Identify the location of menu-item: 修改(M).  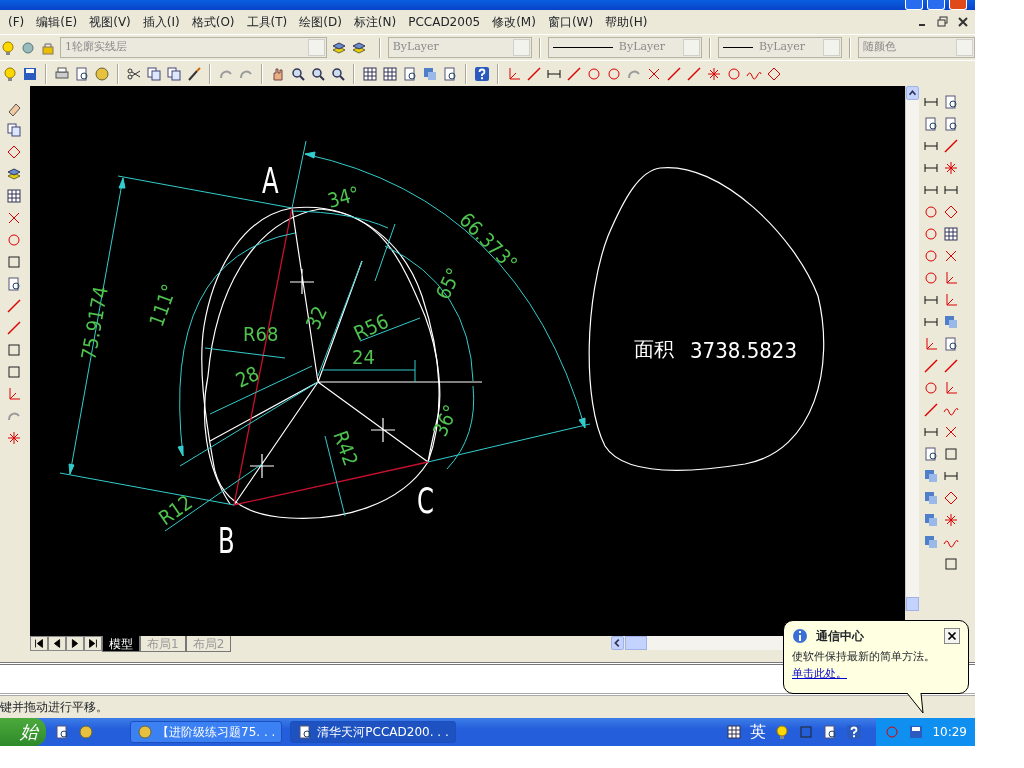
(514, 22).